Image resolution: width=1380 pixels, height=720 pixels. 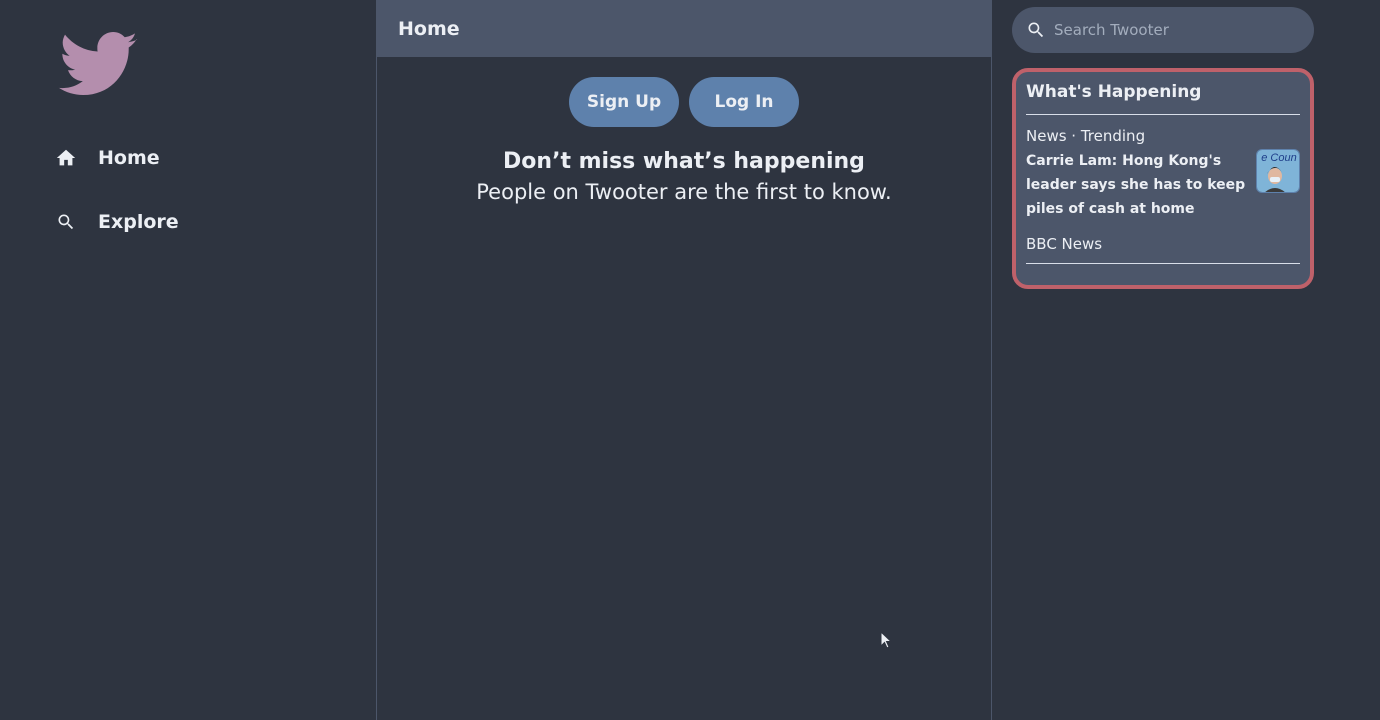 I want to click on auth-buttons: Sign Up Log In, so click(x=684, y=102).